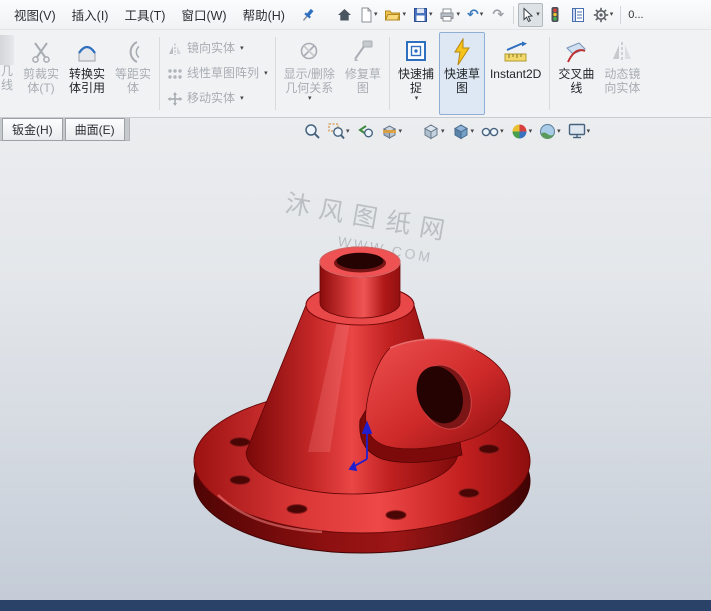 The height and width of the screenshot is (611, 711). I want to click on gear-icon: ▾, so click(603, 15).